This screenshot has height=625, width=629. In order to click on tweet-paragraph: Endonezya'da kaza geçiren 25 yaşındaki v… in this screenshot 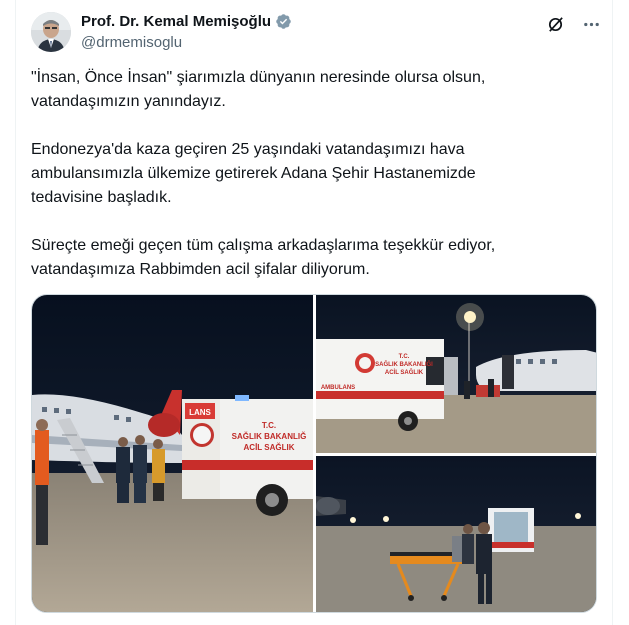, I will do `click(253, 173)`.